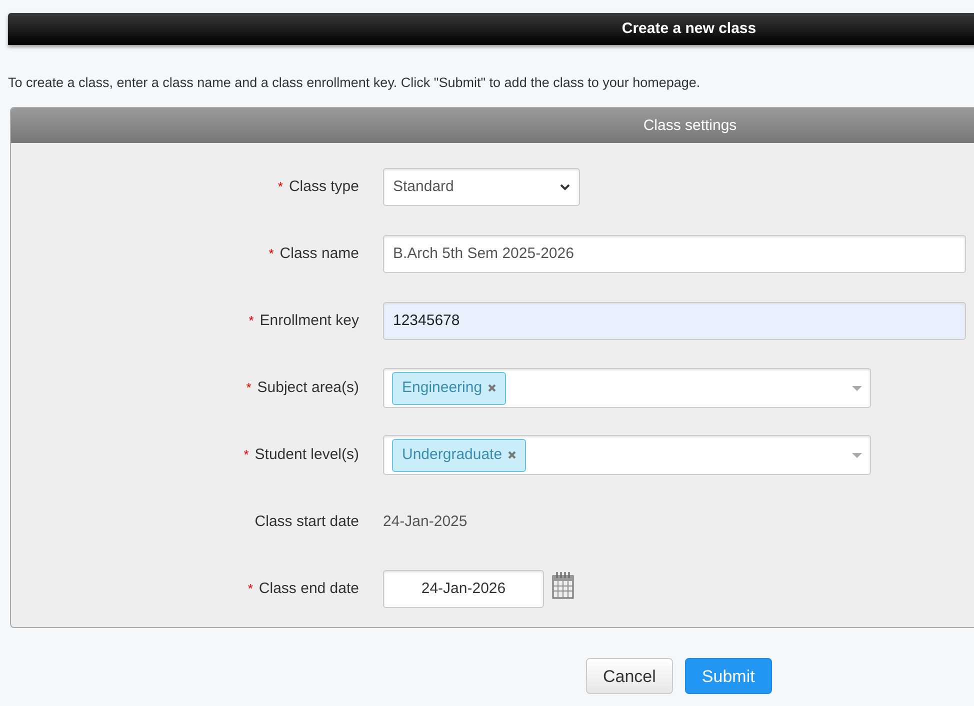 The image size is (974, 706). Describe the element at coordinates (306, 521) in the screenshot. I see `field-label: Class start date` at that location.